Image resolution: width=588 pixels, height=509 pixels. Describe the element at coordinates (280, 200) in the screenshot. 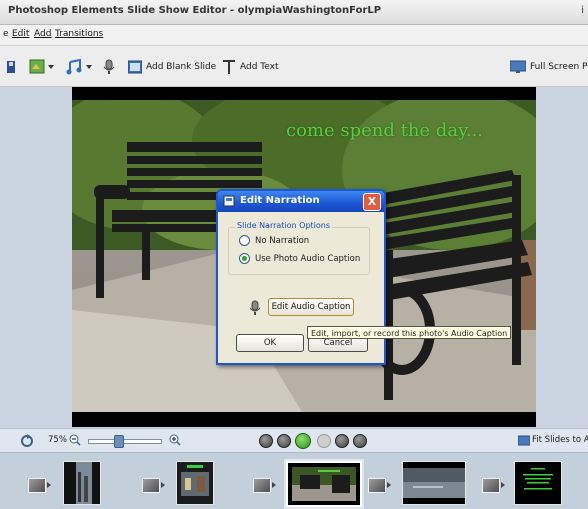

I see `dialog-title: Edit Narration` at that location.